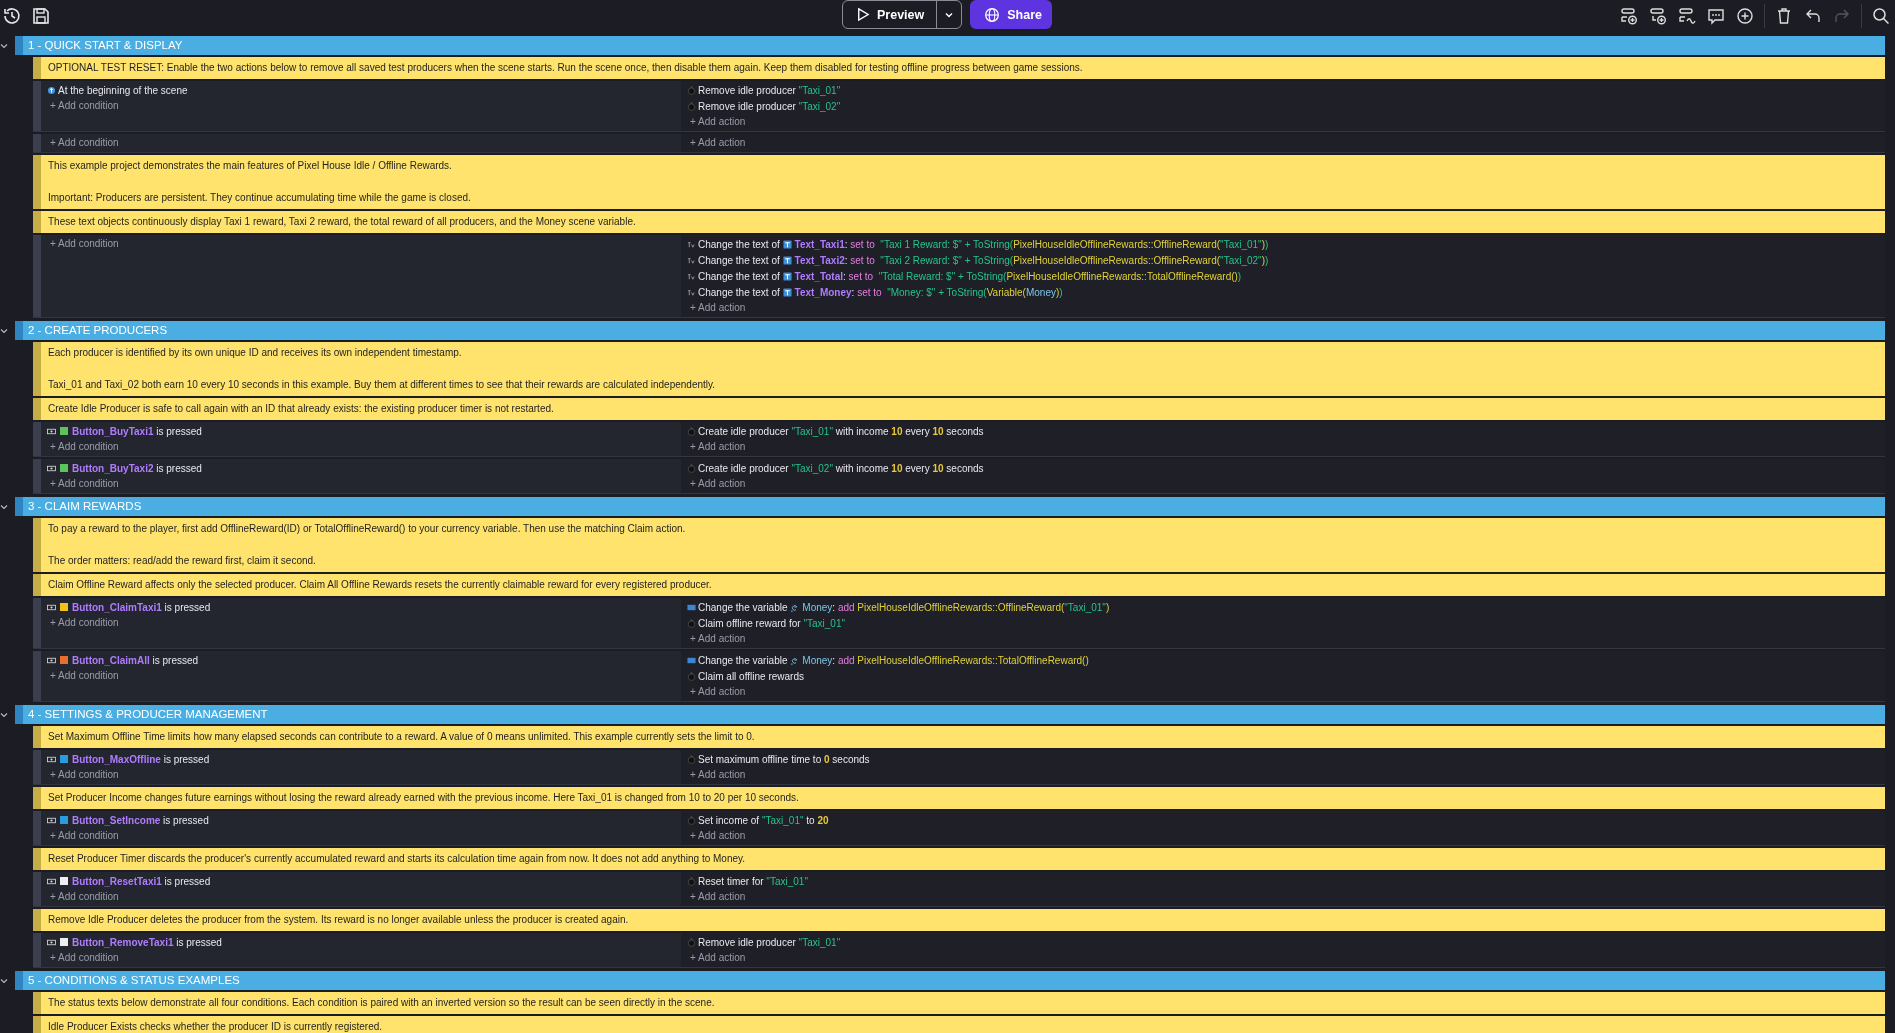 The width and height of the screenshot is (1895, 1033). I want to click on comment-note: Reset Producer Timer discards the producer's currently accumulated reward and starts its calculation time again from now. It does not add anything to Money., so click(959, 859).